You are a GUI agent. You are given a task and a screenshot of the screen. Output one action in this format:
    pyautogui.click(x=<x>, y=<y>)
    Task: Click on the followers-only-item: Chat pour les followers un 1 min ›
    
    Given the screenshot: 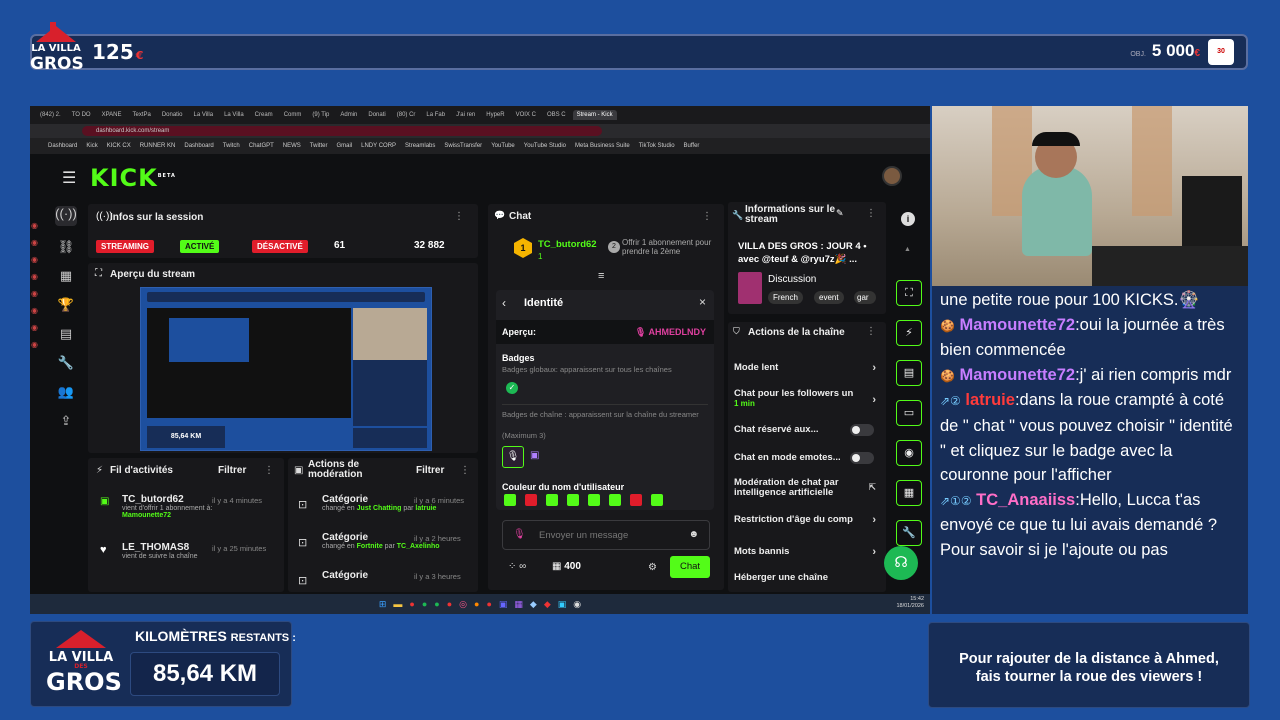 What is the action you would take?
    pyautogui.click(x=807, y=398)
    